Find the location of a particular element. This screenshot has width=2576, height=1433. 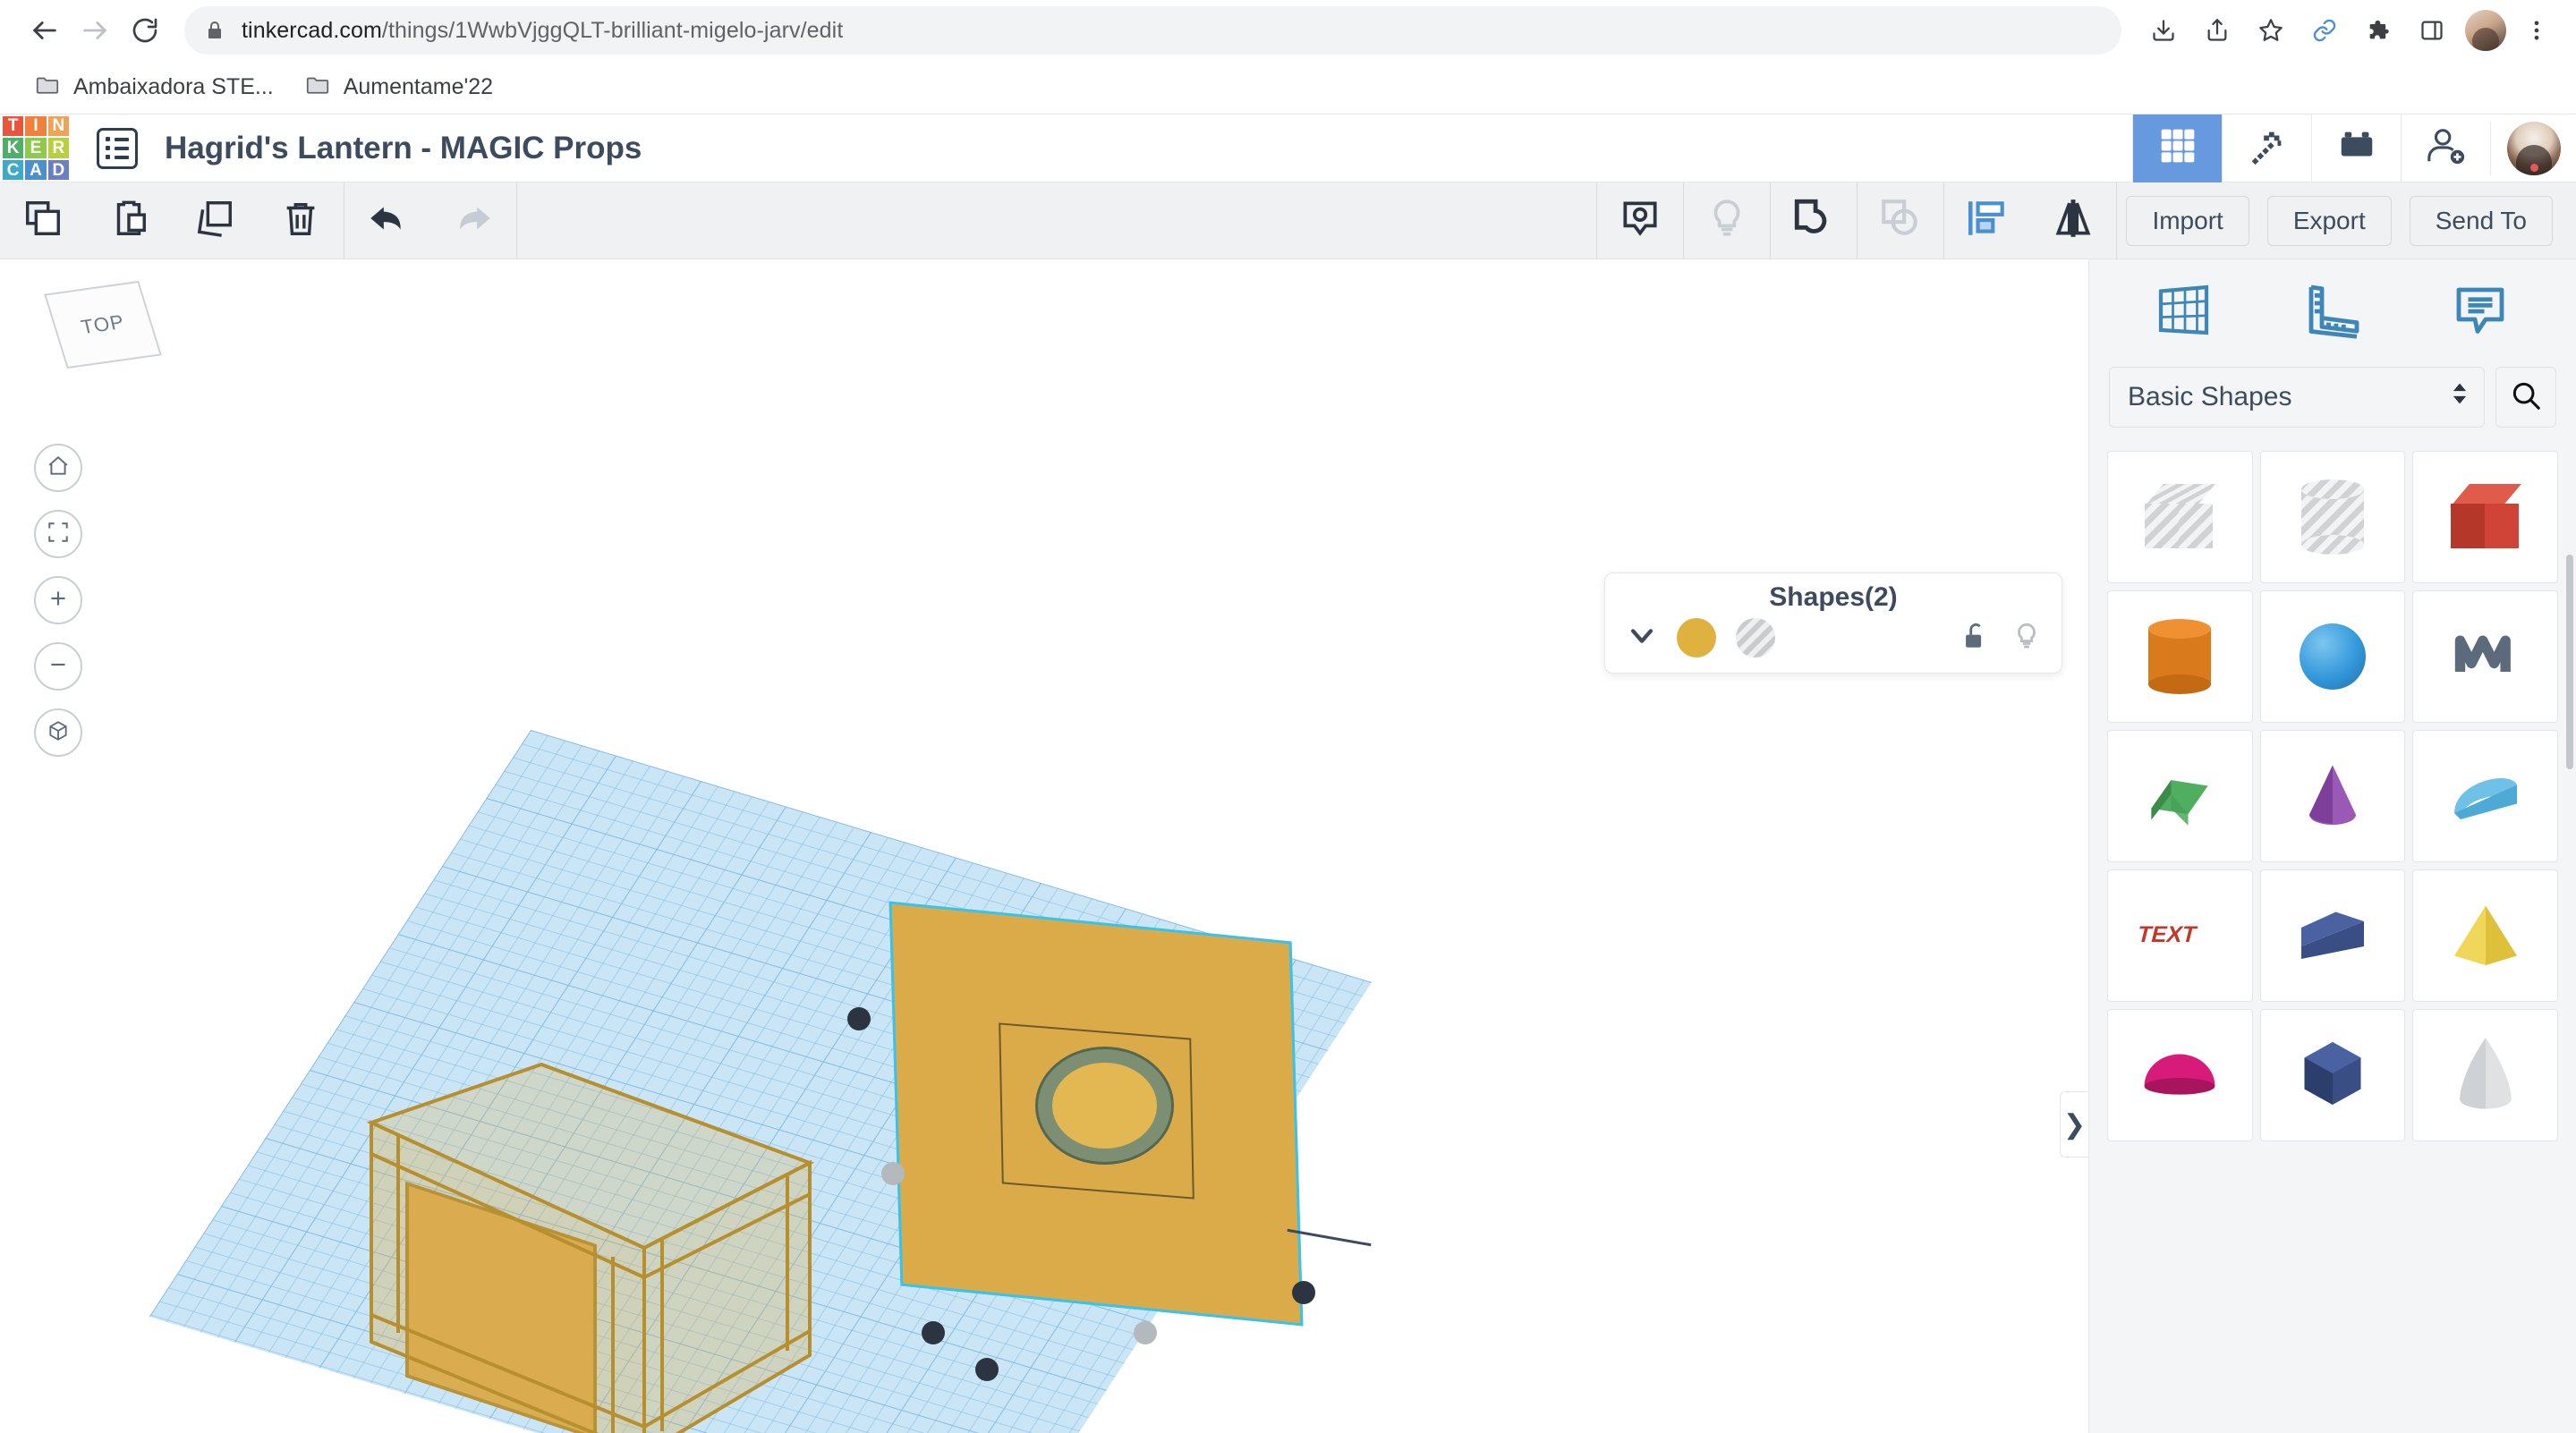

duplicate-button is located at coordinates (215, 220).